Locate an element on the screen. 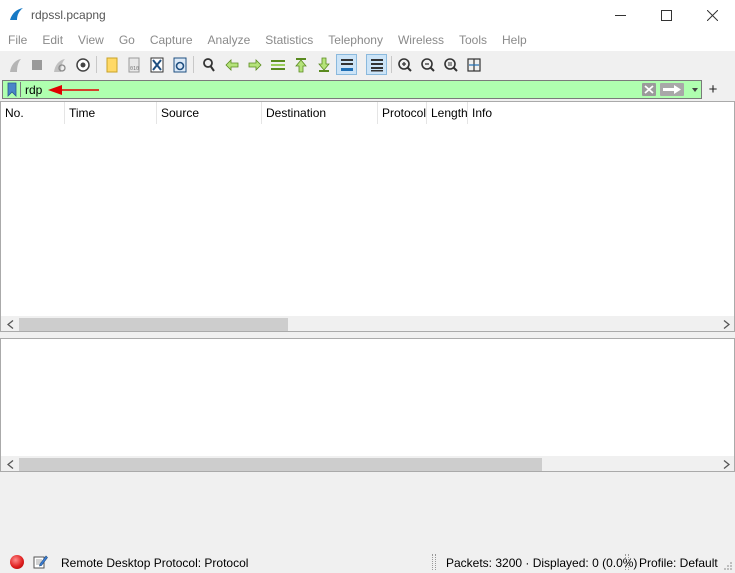 The width and height of the screenshot is (735, 573). start-capture-button is located at coordinates (14, 64).